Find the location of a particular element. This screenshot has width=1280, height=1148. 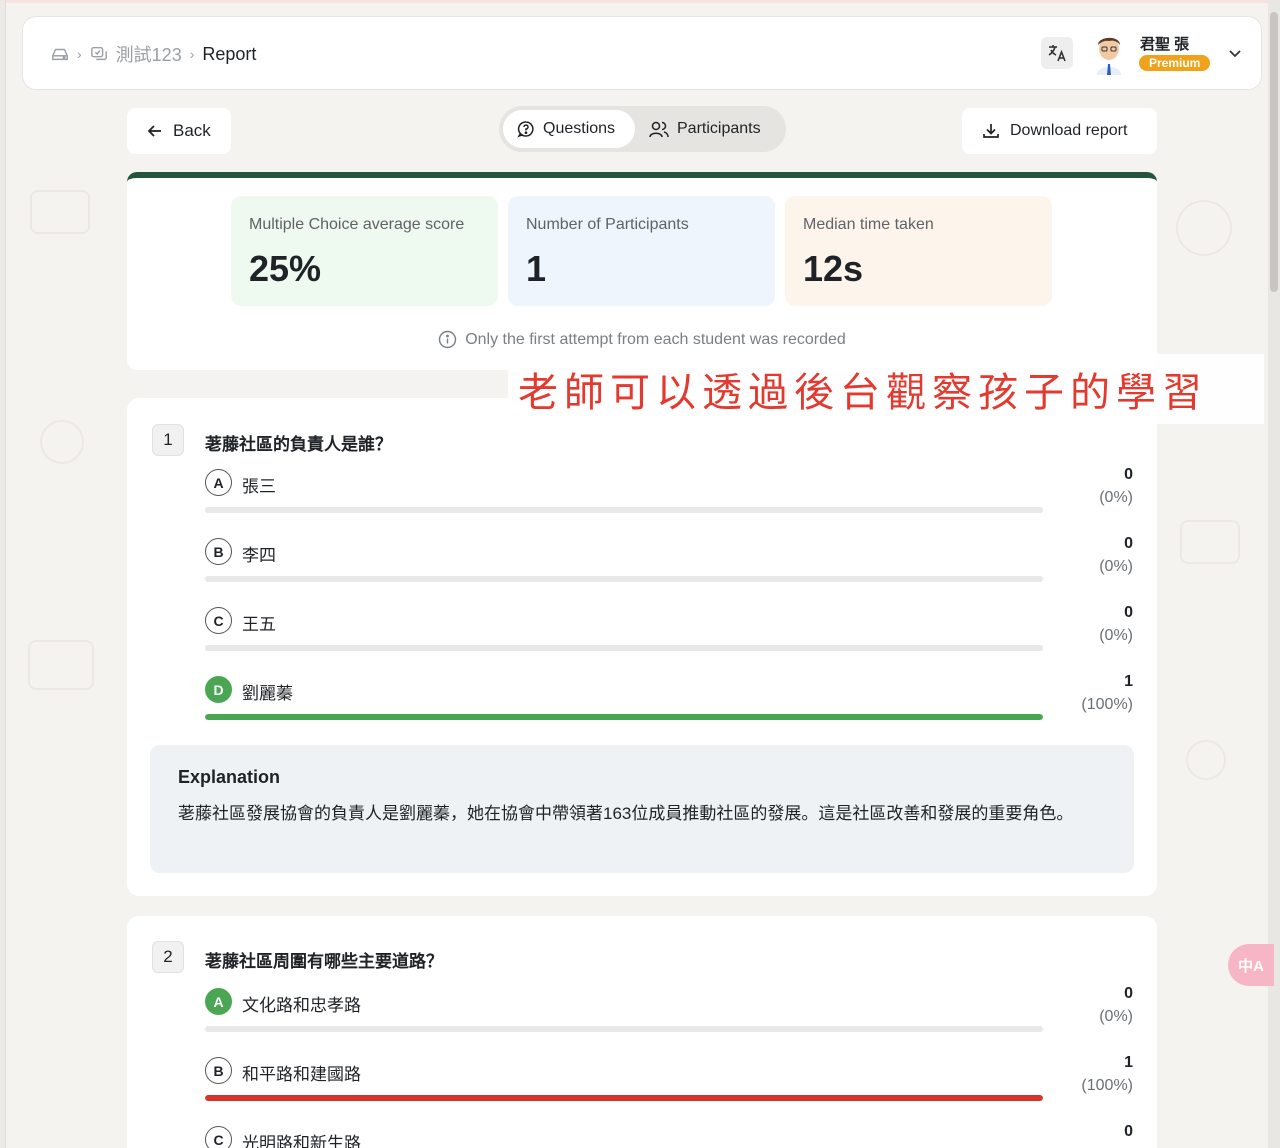

question-number: 1 is located at coordinates (168, 440).